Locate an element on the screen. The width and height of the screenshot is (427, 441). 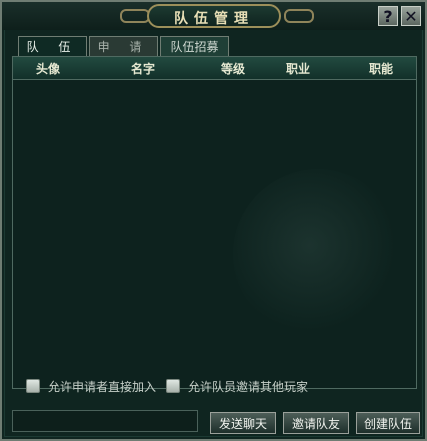
title-decoration-right is located at coordinates (299, 16).